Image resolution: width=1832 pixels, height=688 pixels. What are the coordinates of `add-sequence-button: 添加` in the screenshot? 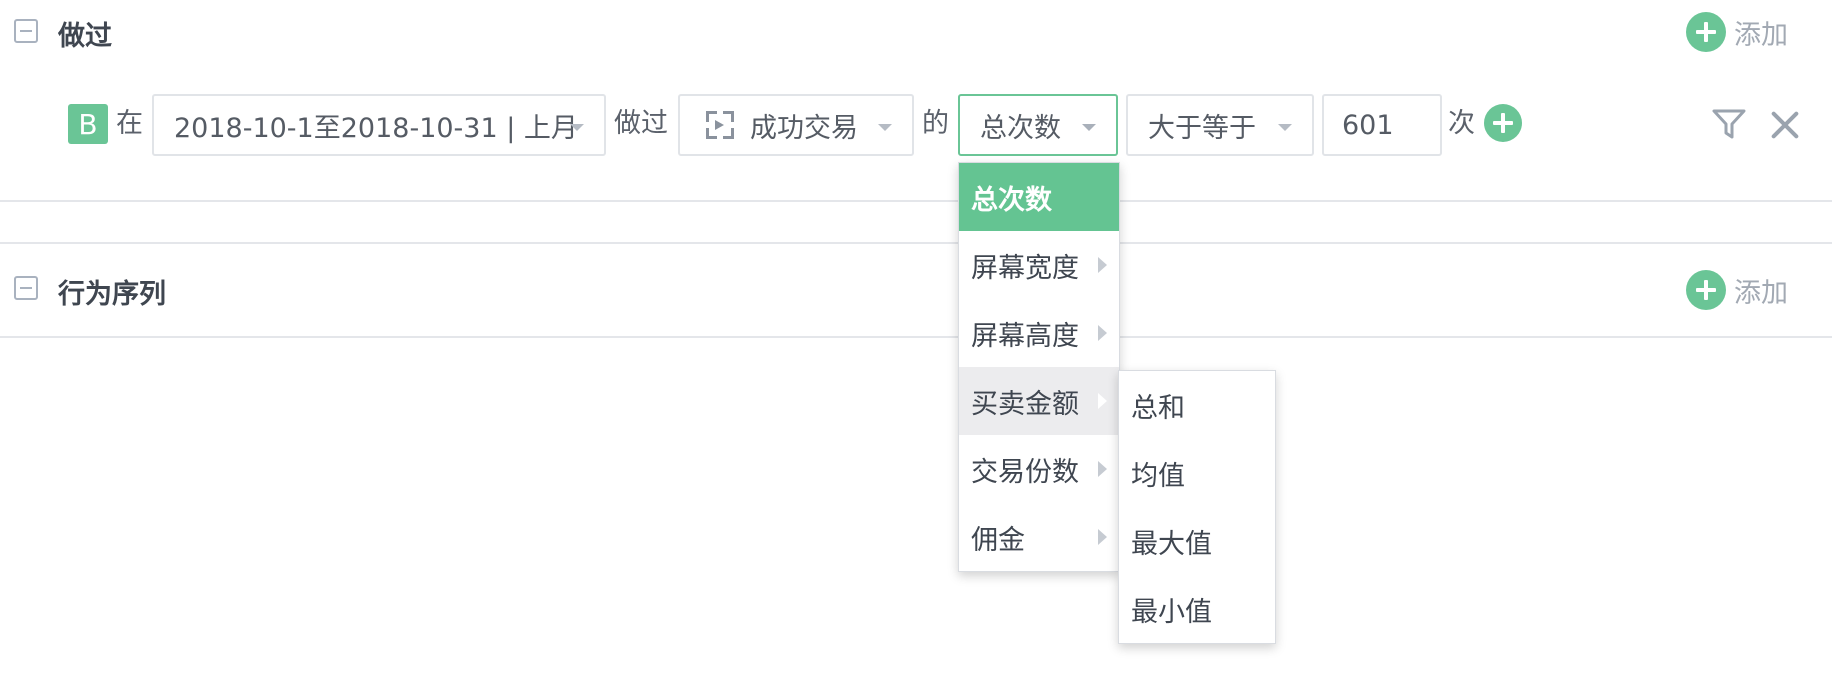 It's located at (1737, 290).